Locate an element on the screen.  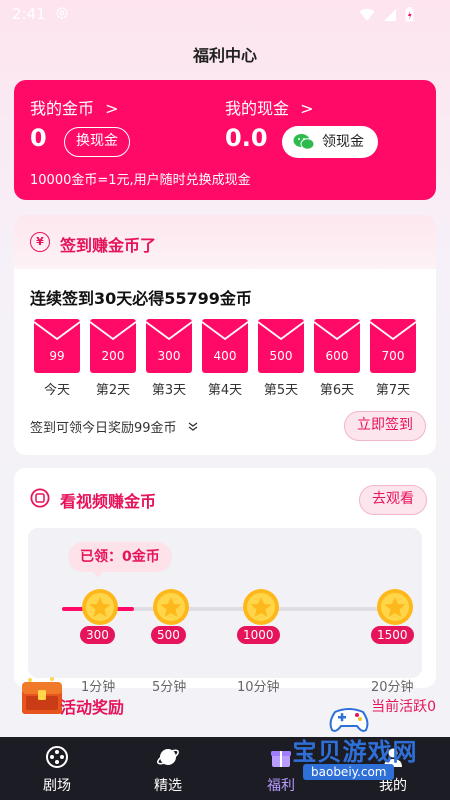
gamepad-logo-icon is located at coordinates (349, 720).